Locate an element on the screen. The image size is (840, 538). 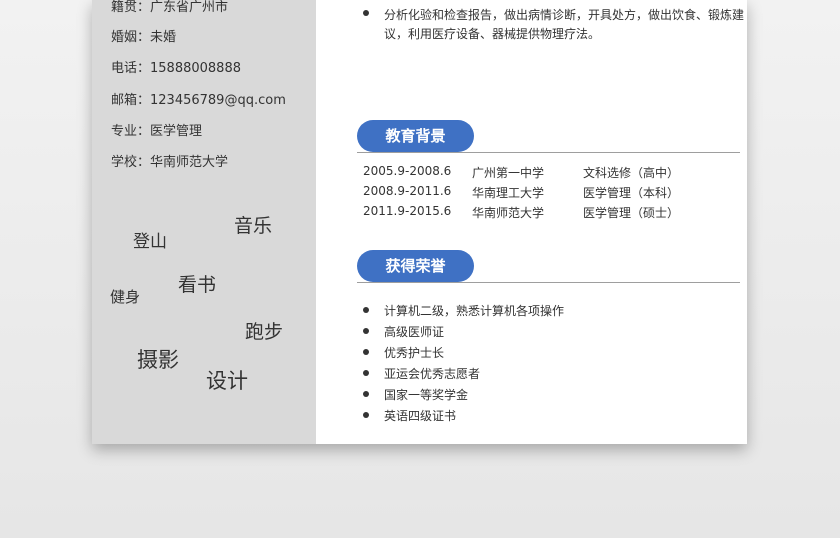
education-period: 2011.9-2015.6 is located at coordinates (407, 211).